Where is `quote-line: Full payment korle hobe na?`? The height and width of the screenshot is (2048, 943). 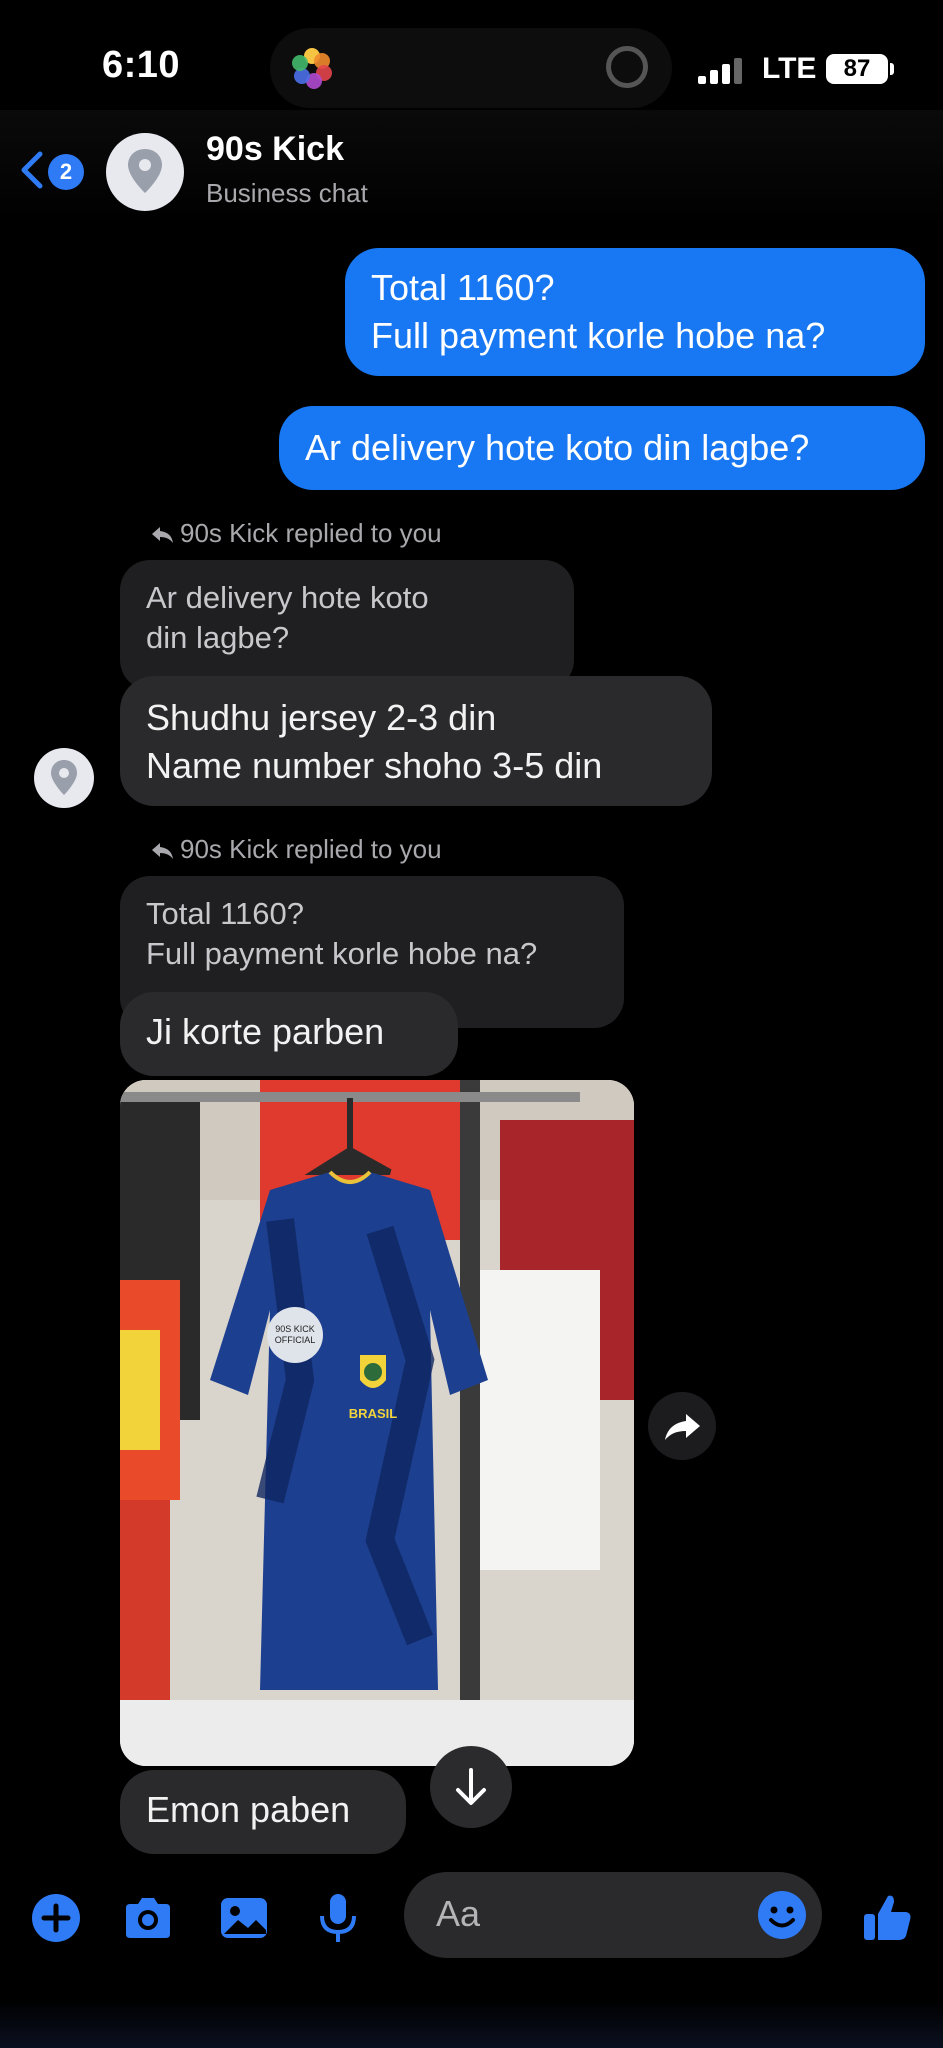
quote-line: Full payment korle hobe na? is located at coordinates (342, 953).